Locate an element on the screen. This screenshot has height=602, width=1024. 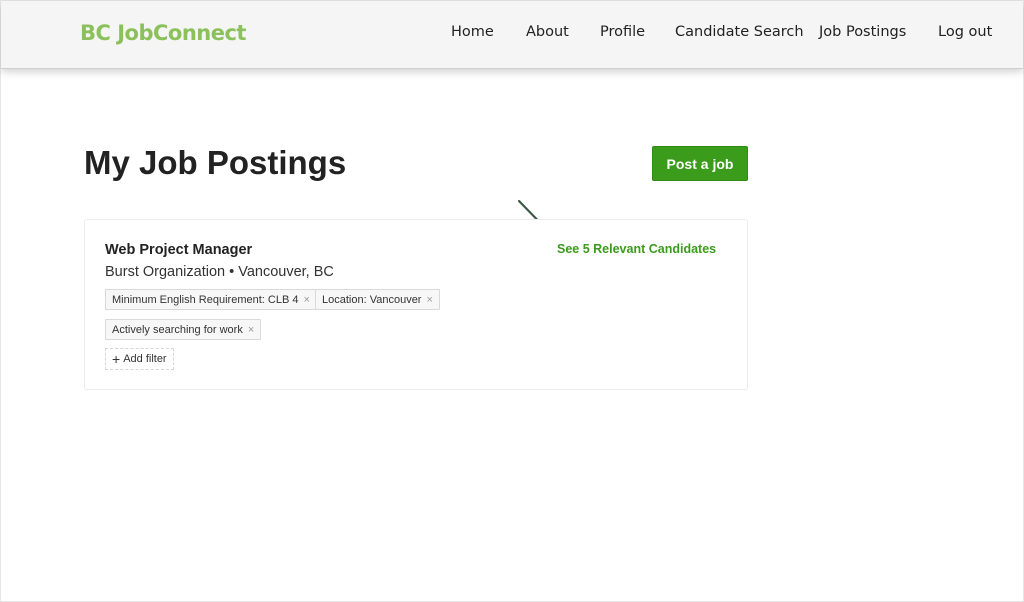
nav-job-postings: Job Postings is located at coordinates (862, 32).